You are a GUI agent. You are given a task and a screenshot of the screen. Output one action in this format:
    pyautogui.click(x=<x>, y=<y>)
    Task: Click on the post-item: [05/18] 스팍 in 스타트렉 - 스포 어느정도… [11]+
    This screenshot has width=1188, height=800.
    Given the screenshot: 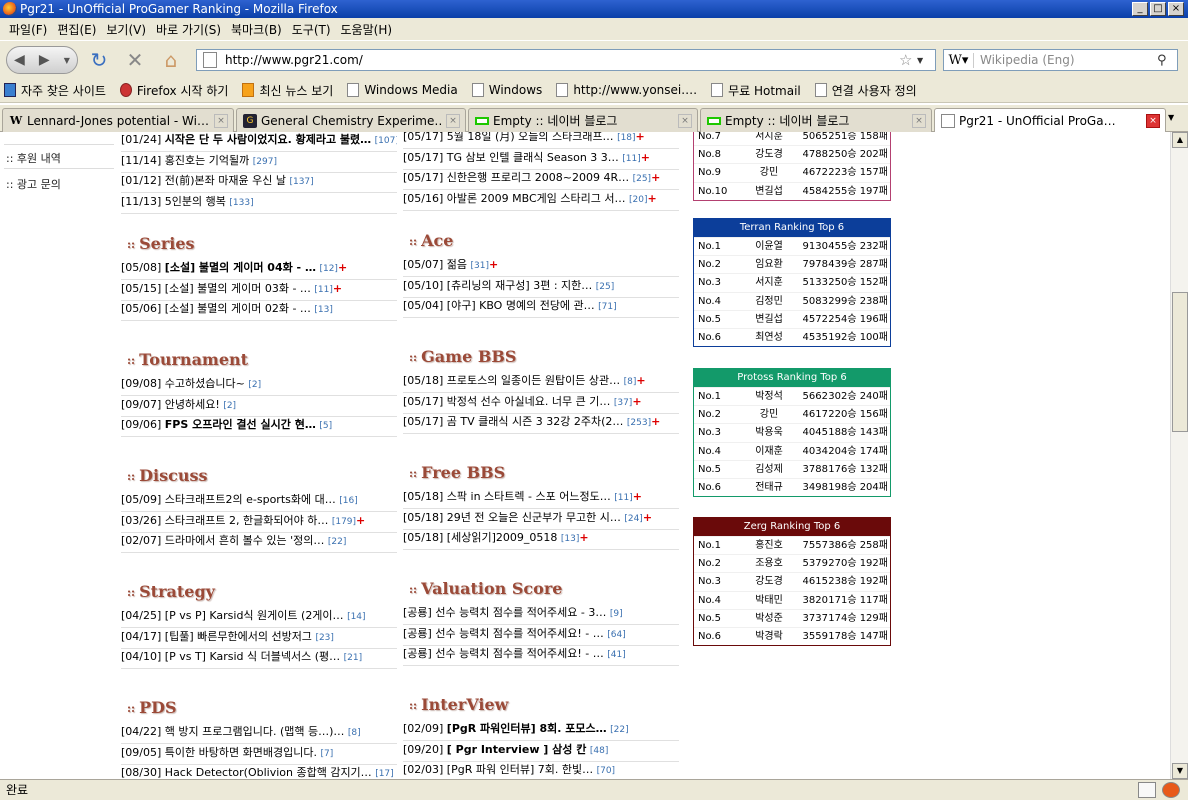 What is the action you would take?
    pyautogui.click(x=541, y=499)
    